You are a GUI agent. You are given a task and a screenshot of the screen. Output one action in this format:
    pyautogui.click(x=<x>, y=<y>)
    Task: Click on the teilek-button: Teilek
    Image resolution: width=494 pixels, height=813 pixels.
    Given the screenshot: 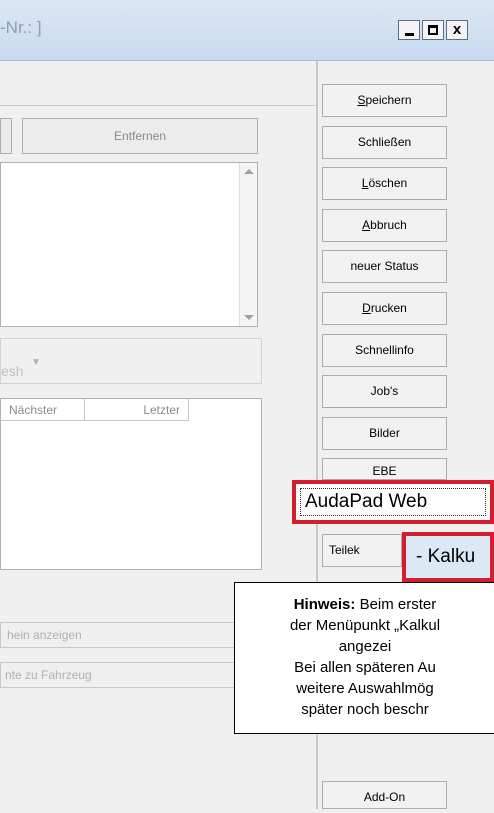 What is the action you would take?
    pyautogui.click(x=362, y=550)
    